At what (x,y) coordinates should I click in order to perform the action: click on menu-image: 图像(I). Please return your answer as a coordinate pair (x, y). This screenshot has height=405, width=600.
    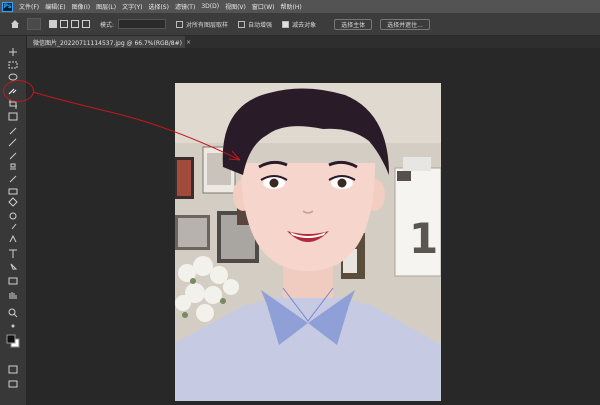
    Looking at the image, I should click on (81, 6).